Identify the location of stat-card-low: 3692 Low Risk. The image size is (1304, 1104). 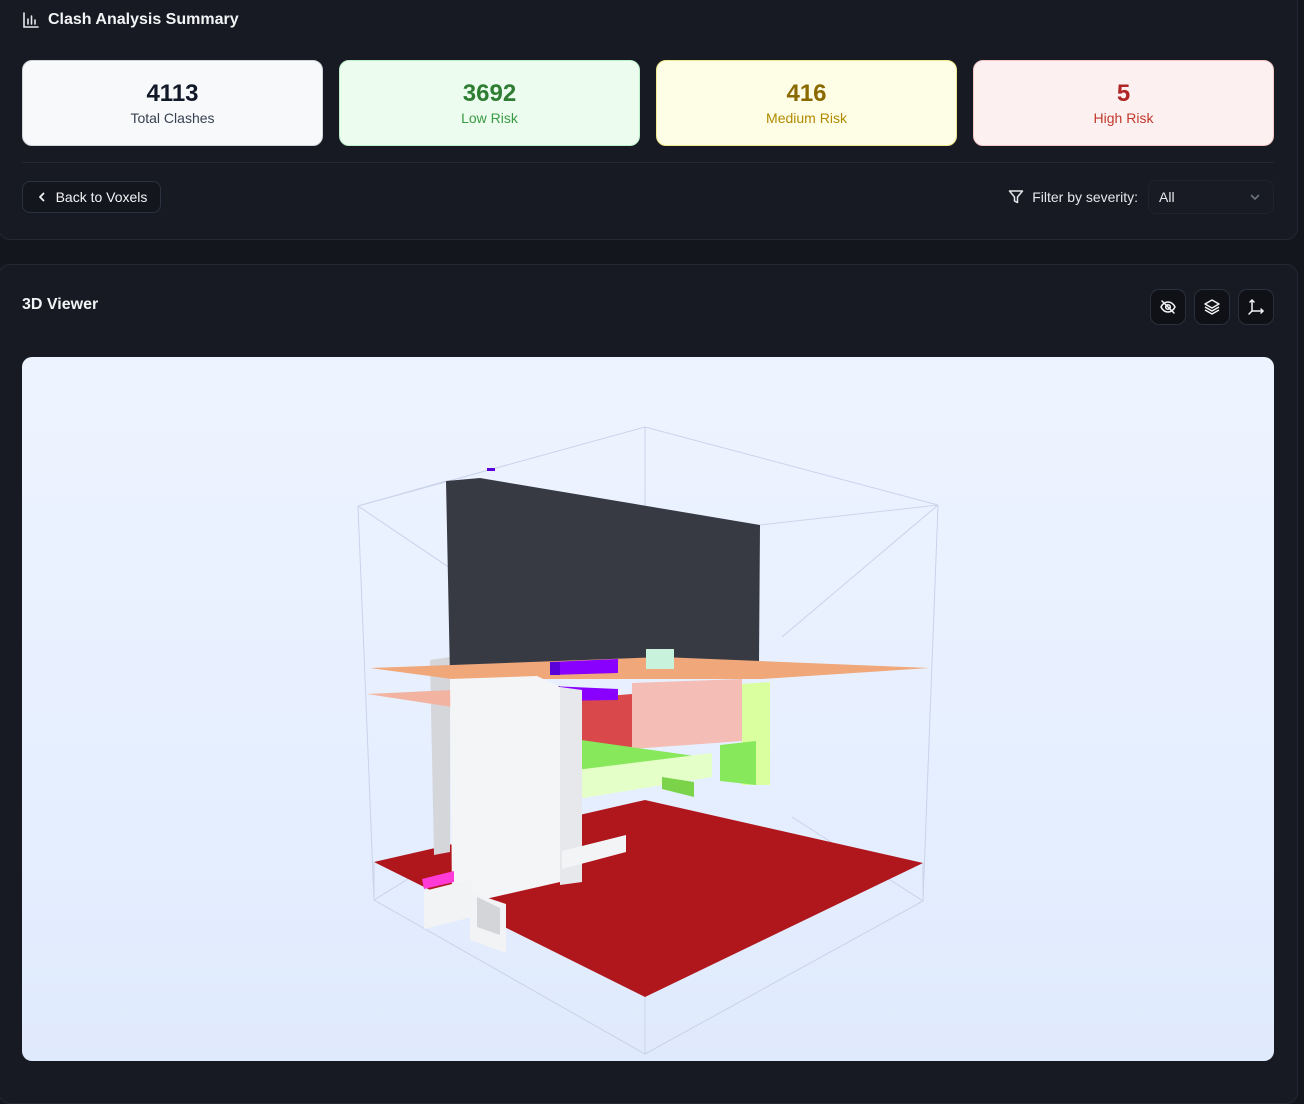
(489, 103).